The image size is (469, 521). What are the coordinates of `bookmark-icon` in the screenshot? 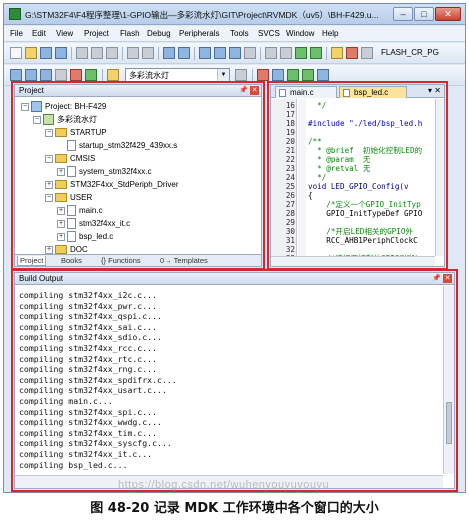 It's located at (205, 53).